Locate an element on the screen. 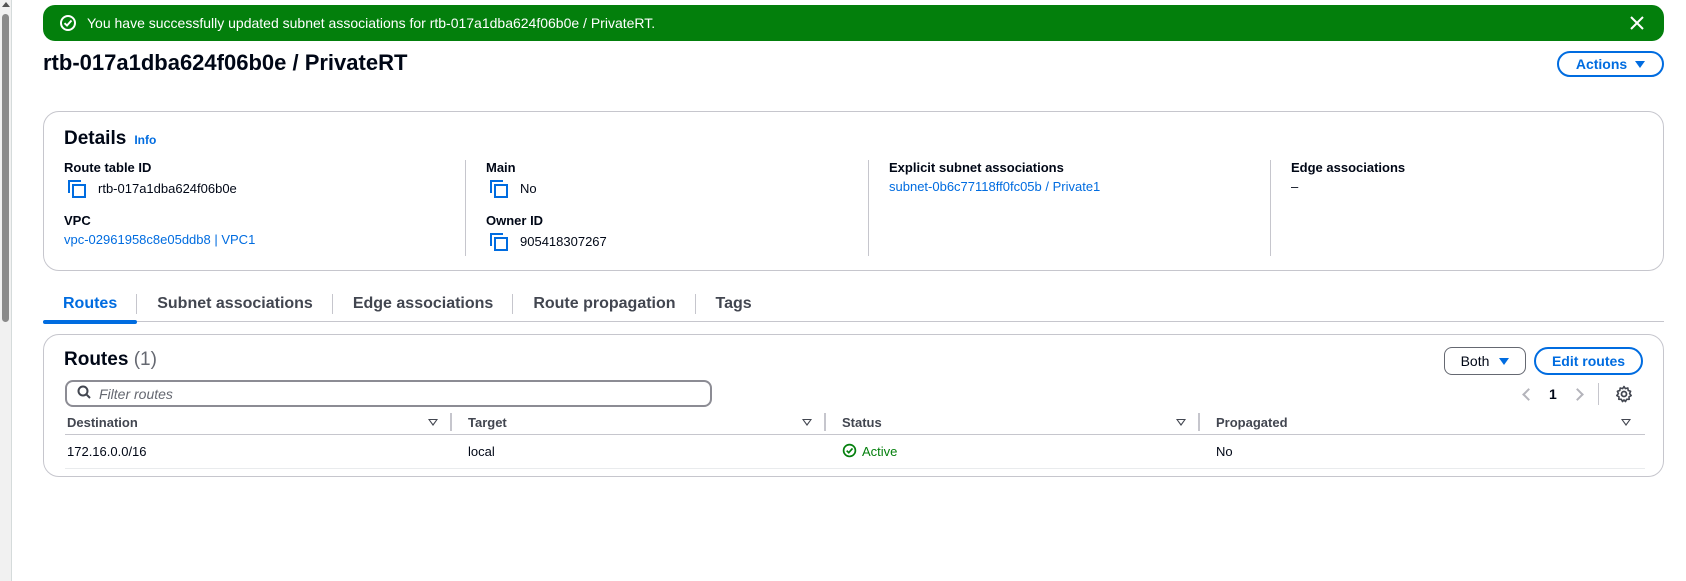 The height and width of the screenshot is (581, 1686). edit-routes-button: Edit routes is located at coordinates (1588, 361).